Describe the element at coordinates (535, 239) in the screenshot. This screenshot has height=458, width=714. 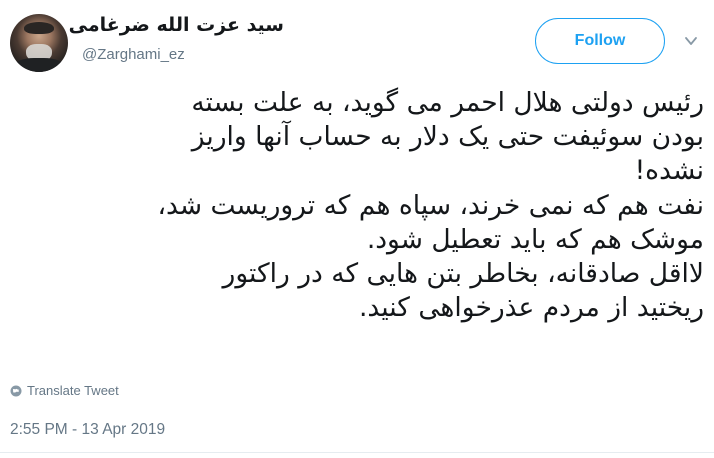
I see `tweet-line: موشک هم که باید تعطیل شود.` at that location.